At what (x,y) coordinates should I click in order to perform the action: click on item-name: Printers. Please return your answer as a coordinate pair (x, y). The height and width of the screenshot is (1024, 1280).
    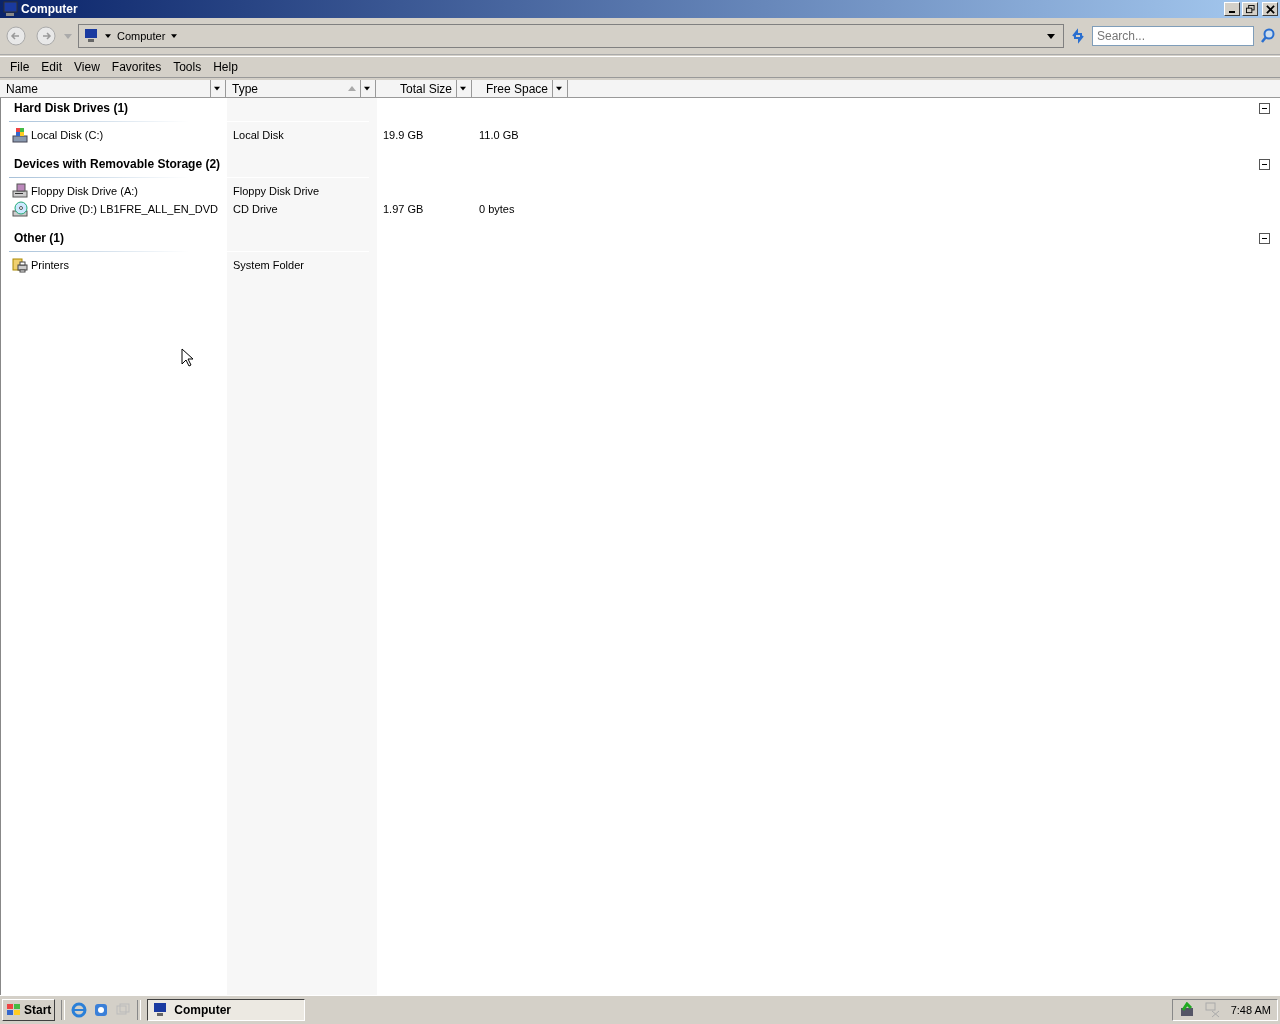
    Looking at the image, I should click on (50, 265).